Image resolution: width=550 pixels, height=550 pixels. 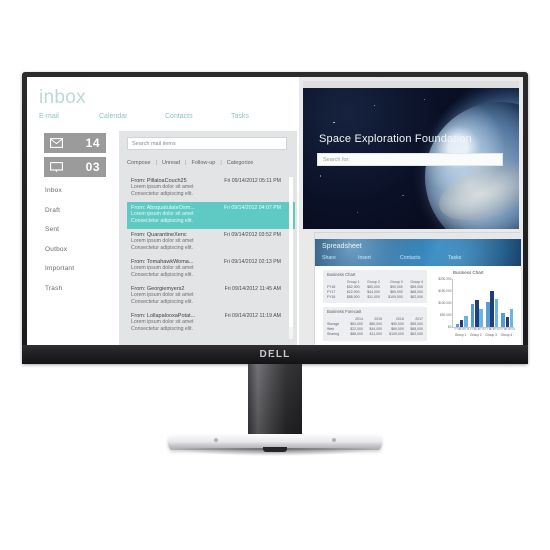 What do you see at coordinates (240, 163) in the screenshot?
I see `categorize-button: Categorize` at bounding box center [240, 163].